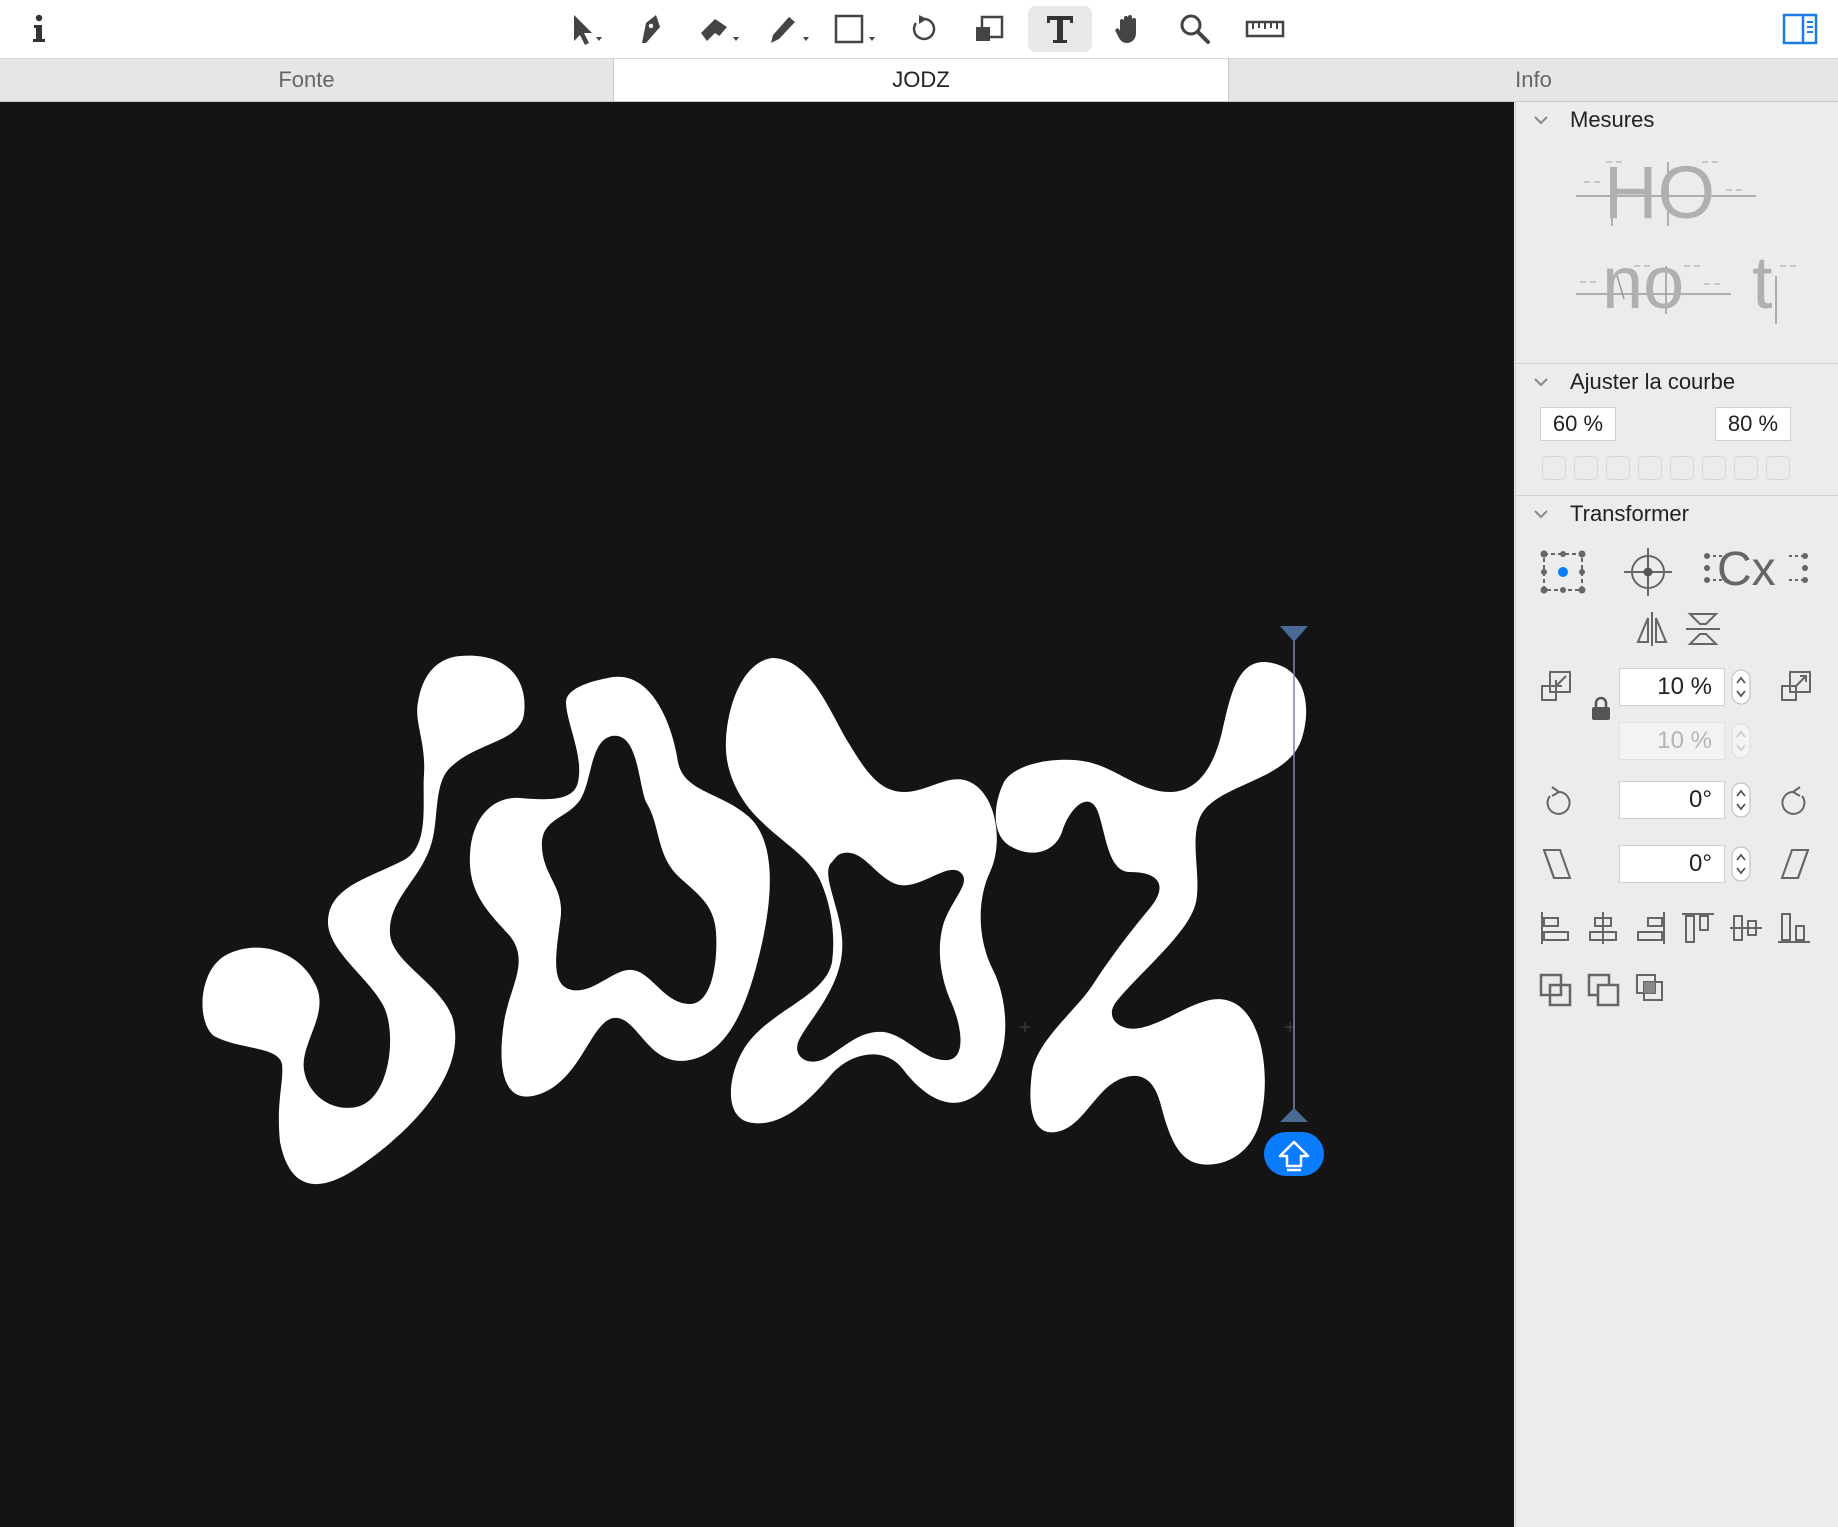 This screenshot has height=1527, width=1838. I want to click on sidebar-toggle-icon, so click(1800, 29).